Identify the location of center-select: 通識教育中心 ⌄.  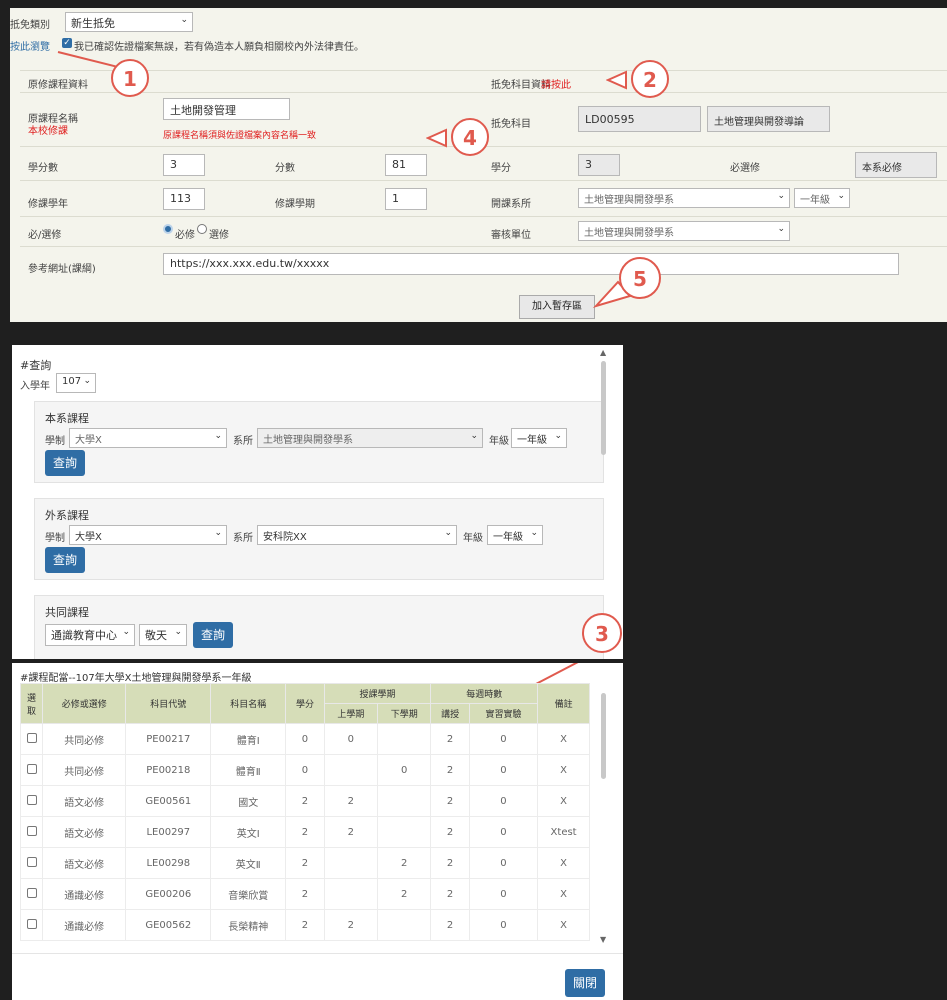
(90, 635).